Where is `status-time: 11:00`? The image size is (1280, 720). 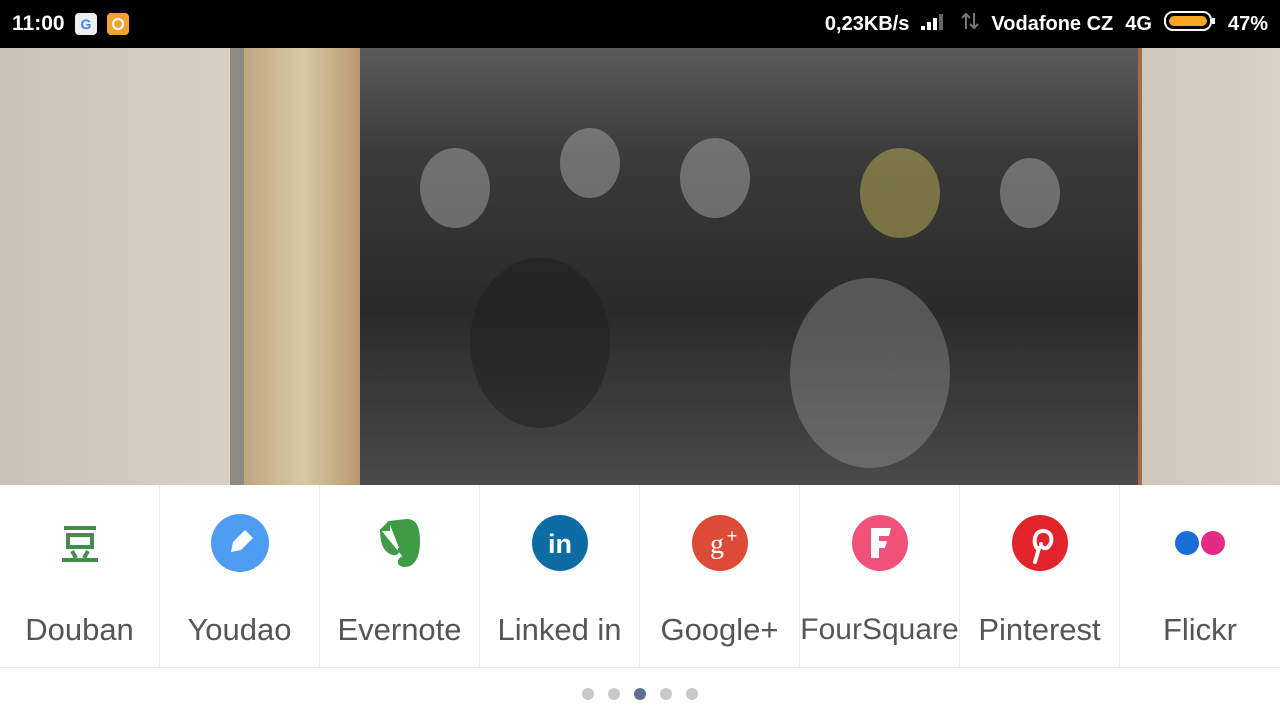
status-time: 11:00 is located at coordinates (38, 23).